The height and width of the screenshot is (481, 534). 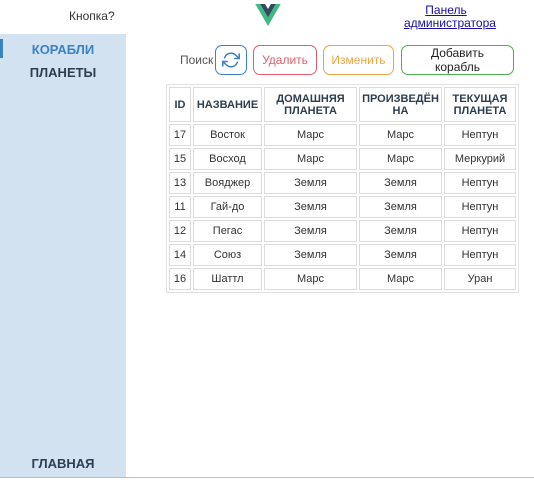 I want to click on bottom-divider, so click(x=267, y=477).